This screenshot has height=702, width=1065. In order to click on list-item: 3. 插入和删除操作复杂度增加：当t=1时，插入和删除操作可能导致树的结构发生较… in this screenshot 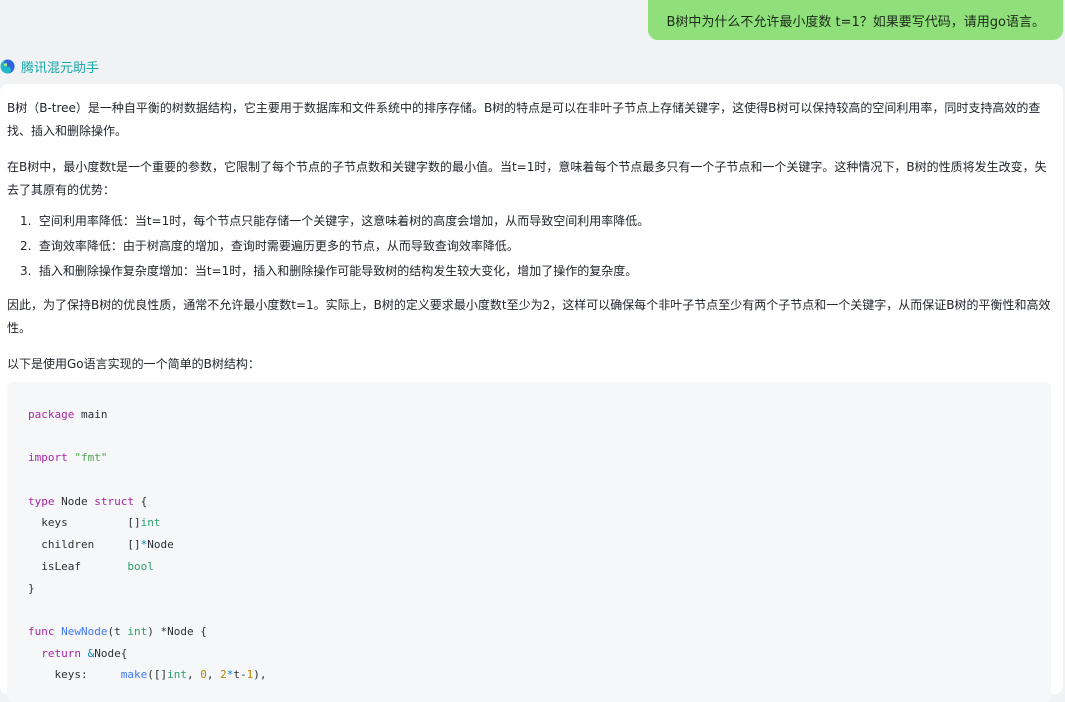, I will do `click(329, 271)`.